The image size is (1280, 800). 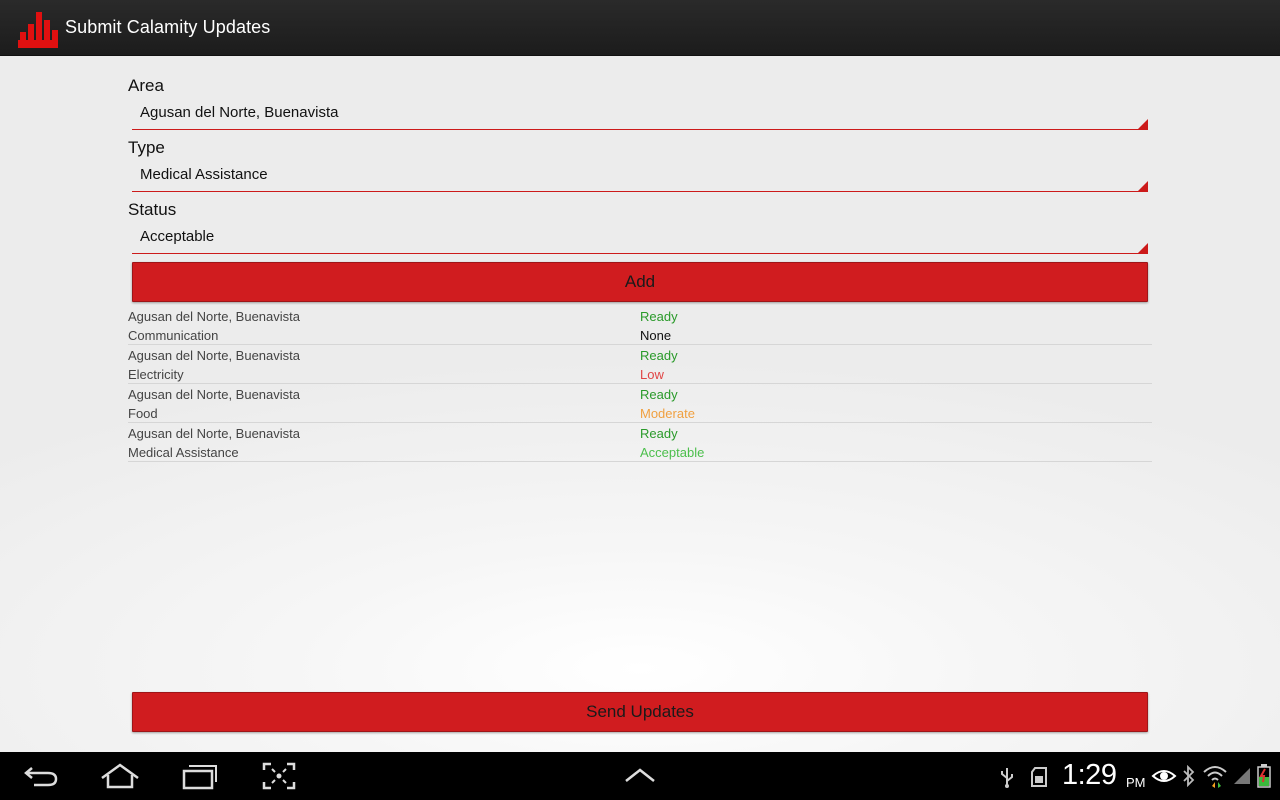 I want to click on type-spinner-value: Medical Assistance, so click(x=204, y=174).